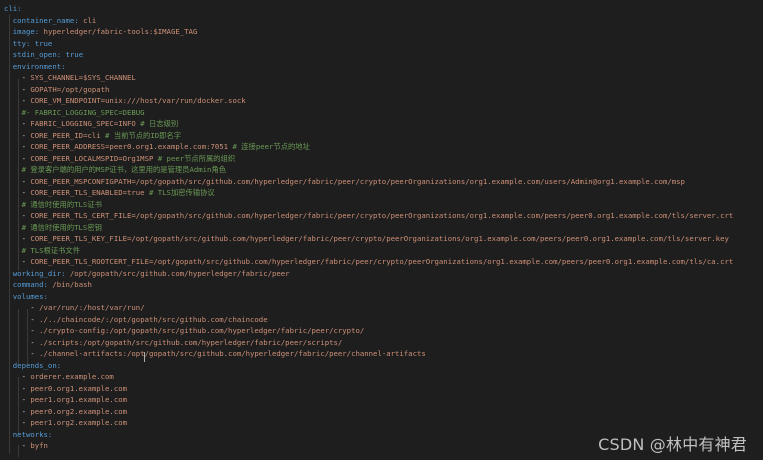 The width and height of the screenshot is (763, 460). Describe the element at coordinates (143, 135) in the screenshot. I see `yaml-comment: # 当前节点的ID即名字` at that location.